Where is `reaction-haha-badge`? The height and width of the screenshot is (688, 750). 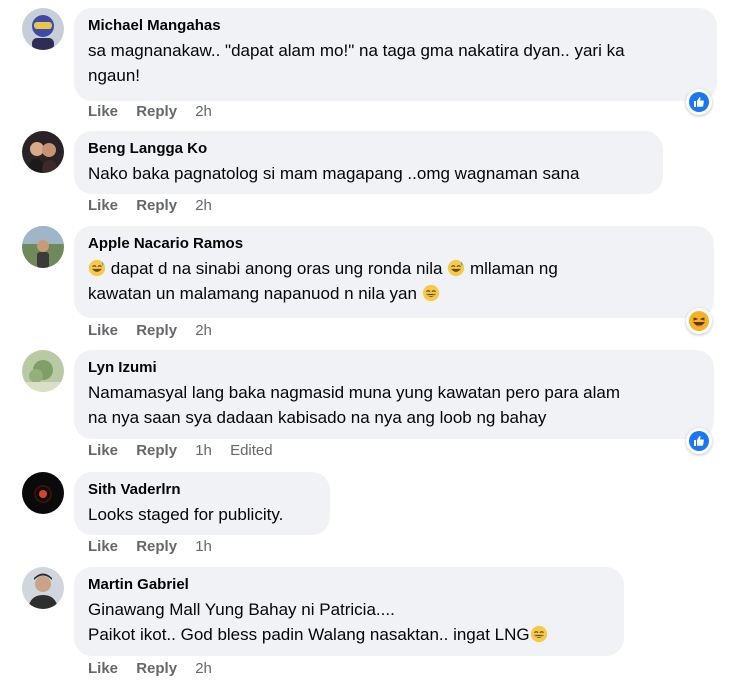 reaction-haha-badge is located at coordinates (699, 321).